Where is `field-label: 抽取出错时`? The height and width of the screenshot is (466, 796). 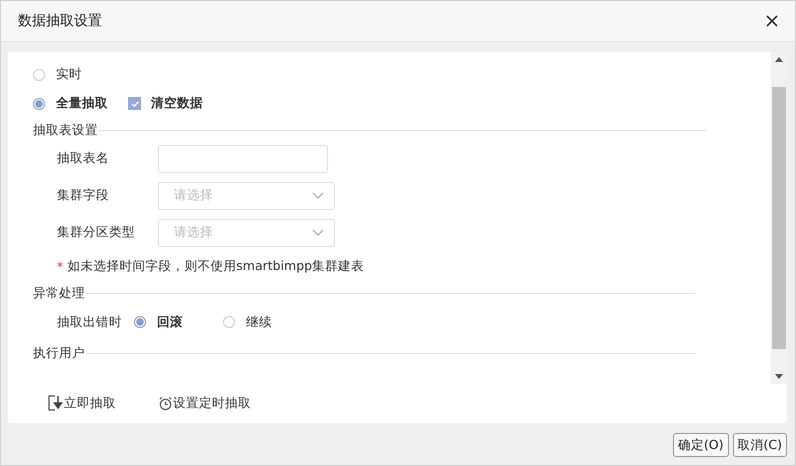
field-label: 抽取出错时 is located at coordinates (89, 322).